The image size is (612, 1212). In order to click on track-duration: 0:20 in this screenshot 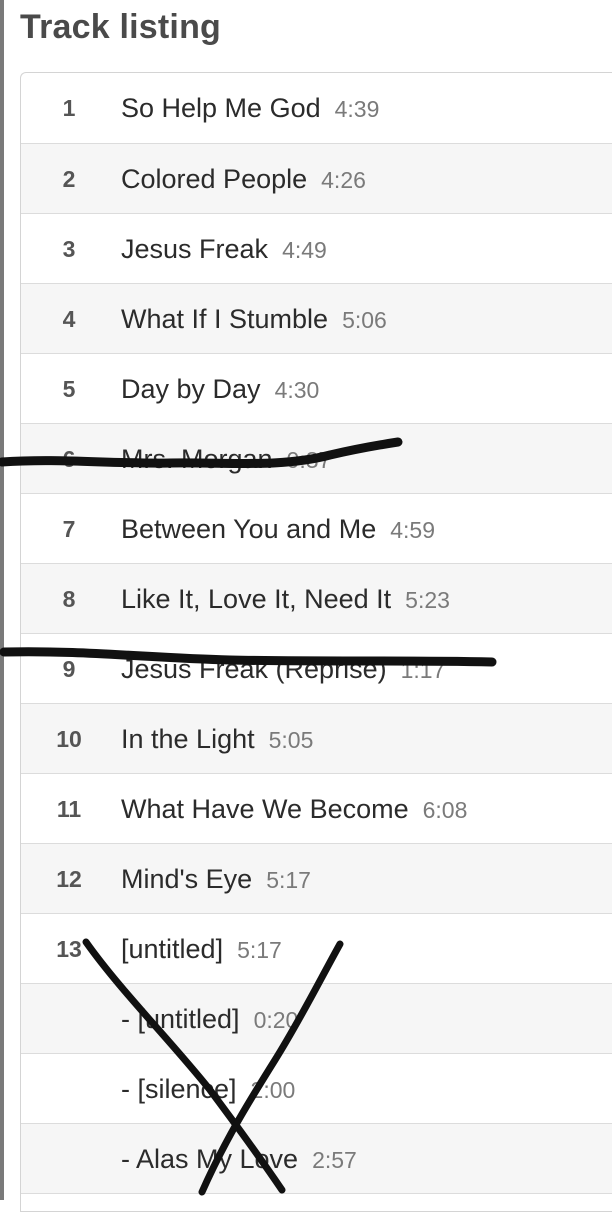, I will do `click(276, 1020)`.